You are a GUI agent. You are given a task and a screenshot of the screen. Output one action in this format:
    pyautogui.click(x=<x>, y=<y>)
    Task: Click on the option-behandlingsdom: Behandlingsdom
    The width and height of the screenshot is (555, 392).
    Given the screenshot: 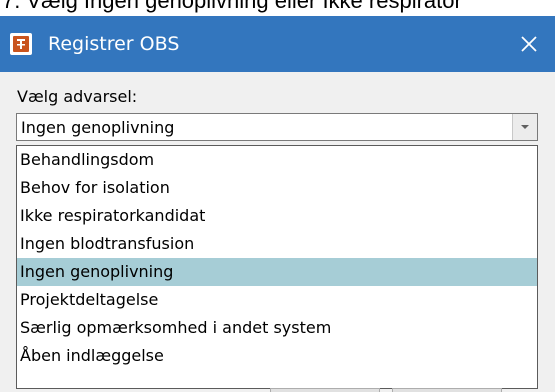 What is the action you would take?
    pyautogui.click(x=277, y=160)
    